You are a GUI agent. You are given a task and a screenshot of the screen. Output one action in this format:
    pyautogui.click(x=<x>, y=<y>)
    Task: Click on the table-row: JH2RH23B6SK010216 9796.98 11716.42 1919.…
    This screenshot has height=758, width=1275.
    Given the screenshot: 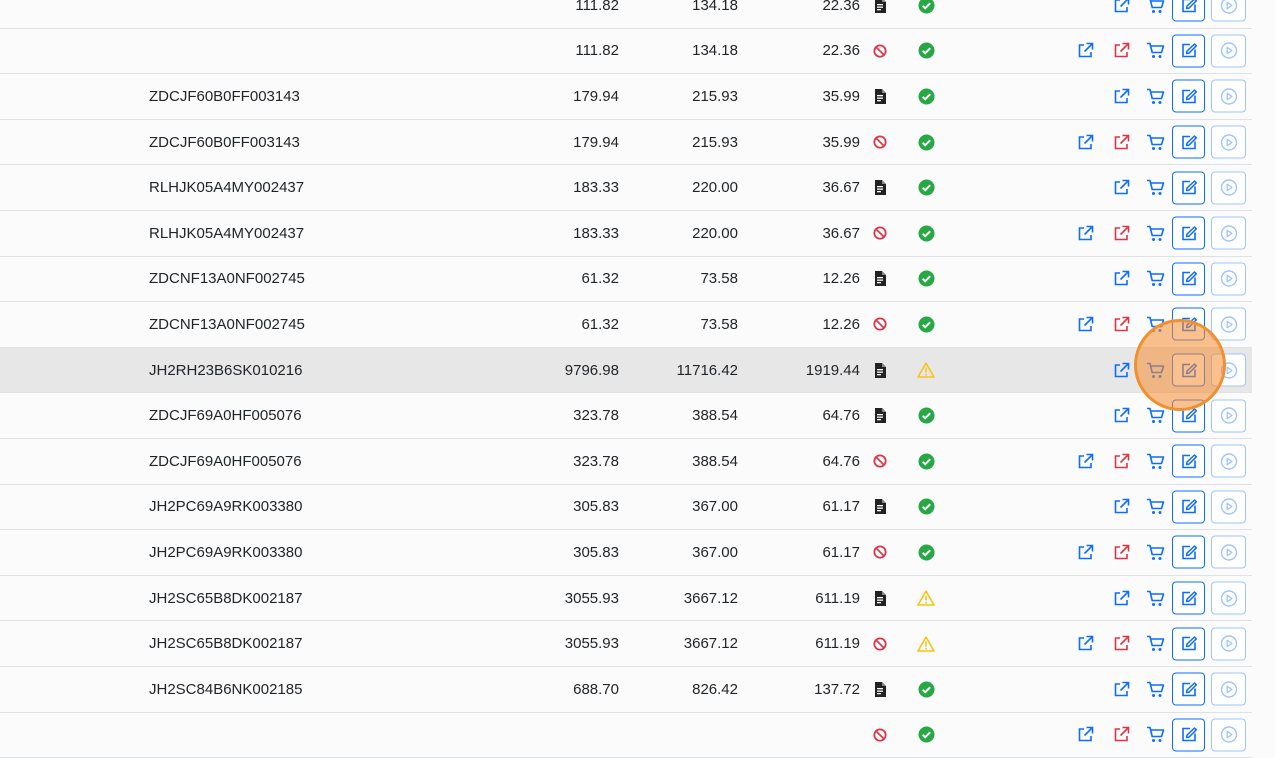 What is the action you would take?
    pyautogui.click(x=626, y=371)
    